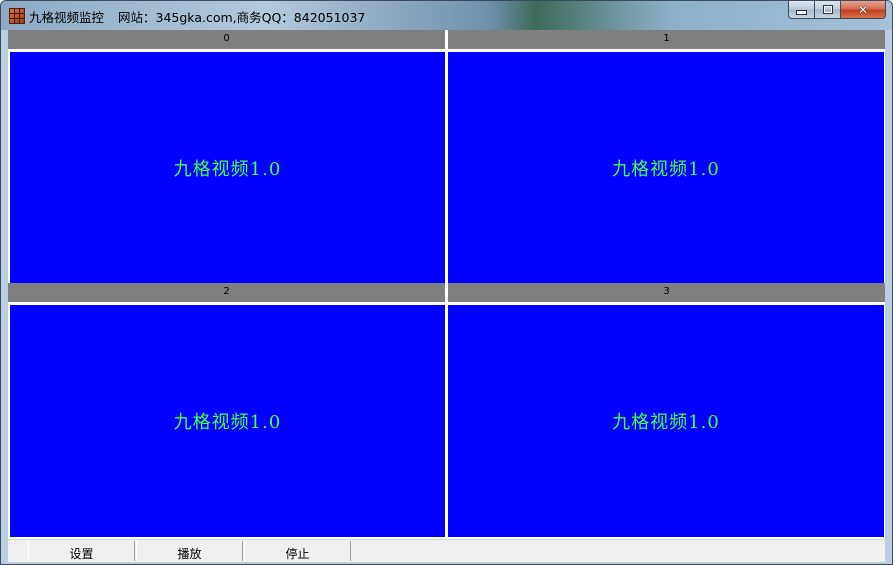 The image size is (893, 565). I want to click on video-label-1: 九格视频1.0, so click(666, 169).